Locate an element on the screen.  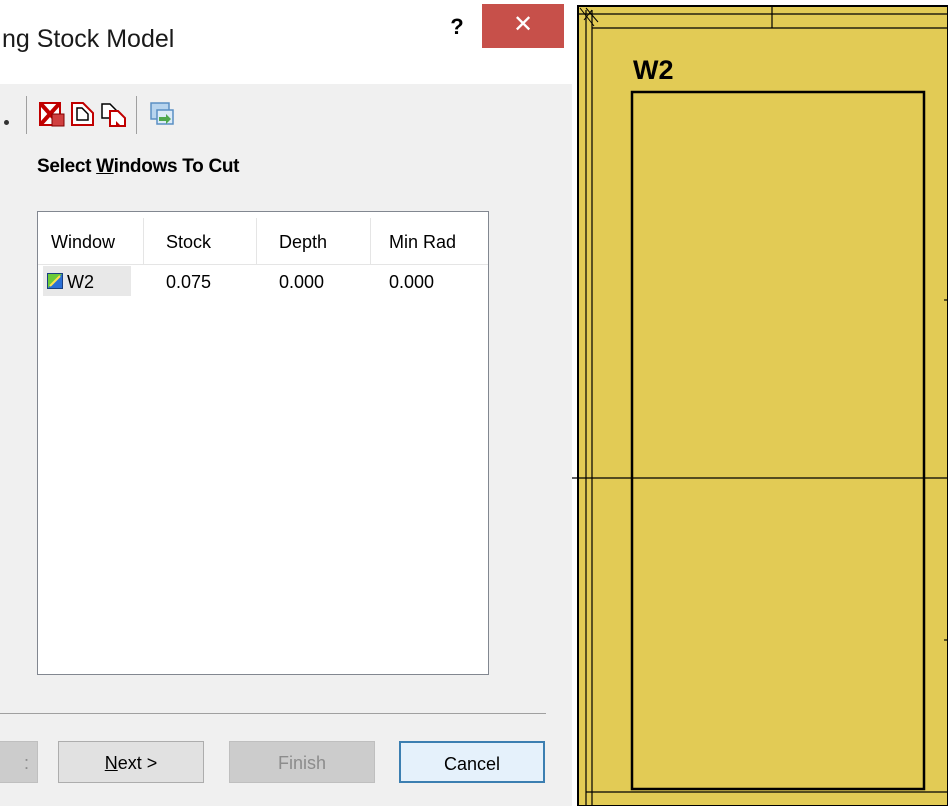
window-item-icon is located at coordinates (55, 281).